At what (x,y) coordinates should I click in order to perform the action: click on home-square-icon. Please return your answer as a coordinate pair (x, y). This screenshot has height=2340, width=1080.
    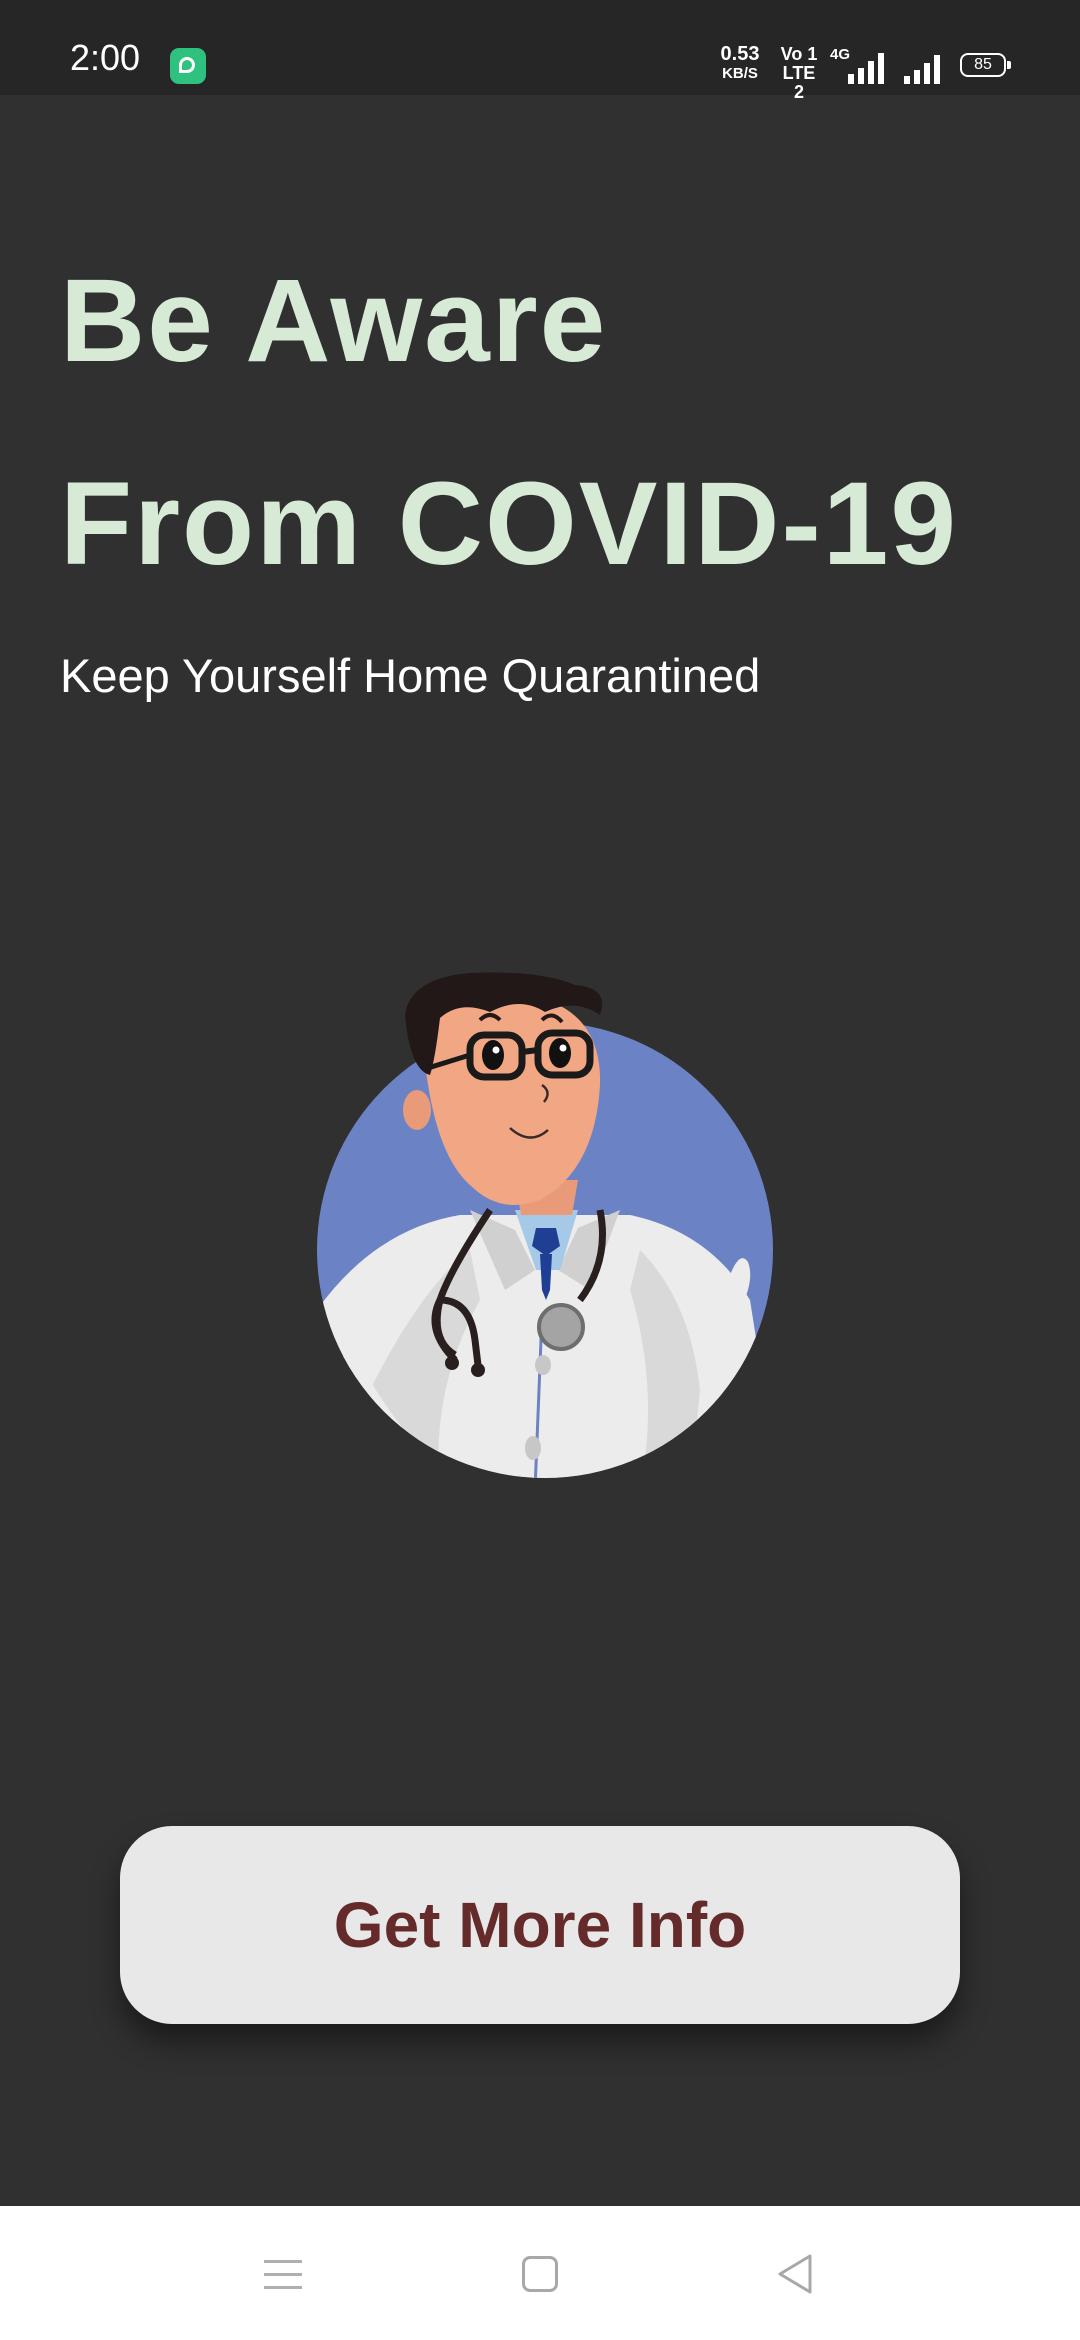
    Looking at the image, I should click on (540, 2274).